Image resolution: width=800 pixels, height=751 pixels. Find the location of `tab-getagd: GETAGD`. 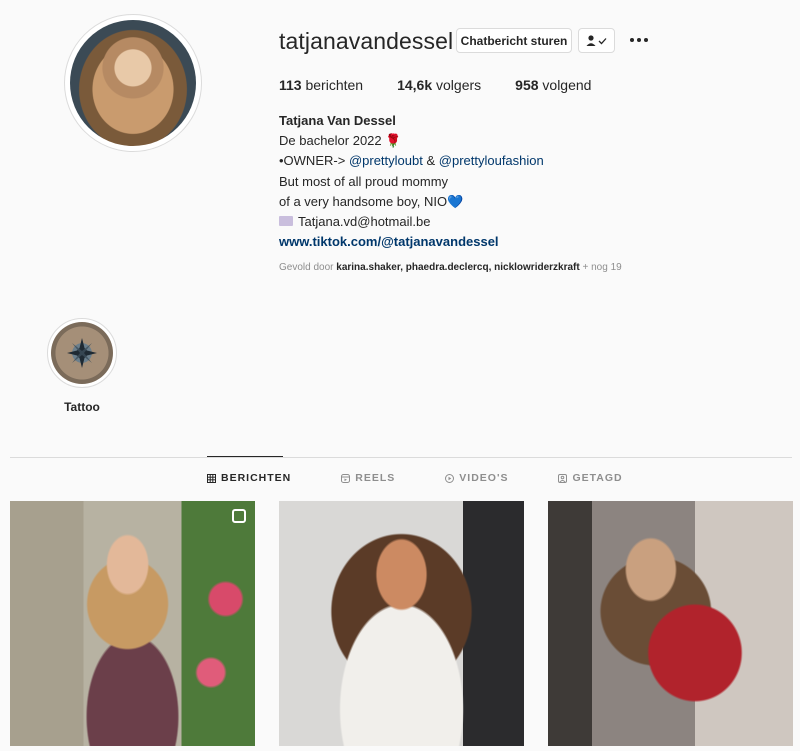

tab-getagd: GETAGD is located at coordinates (590, 478).